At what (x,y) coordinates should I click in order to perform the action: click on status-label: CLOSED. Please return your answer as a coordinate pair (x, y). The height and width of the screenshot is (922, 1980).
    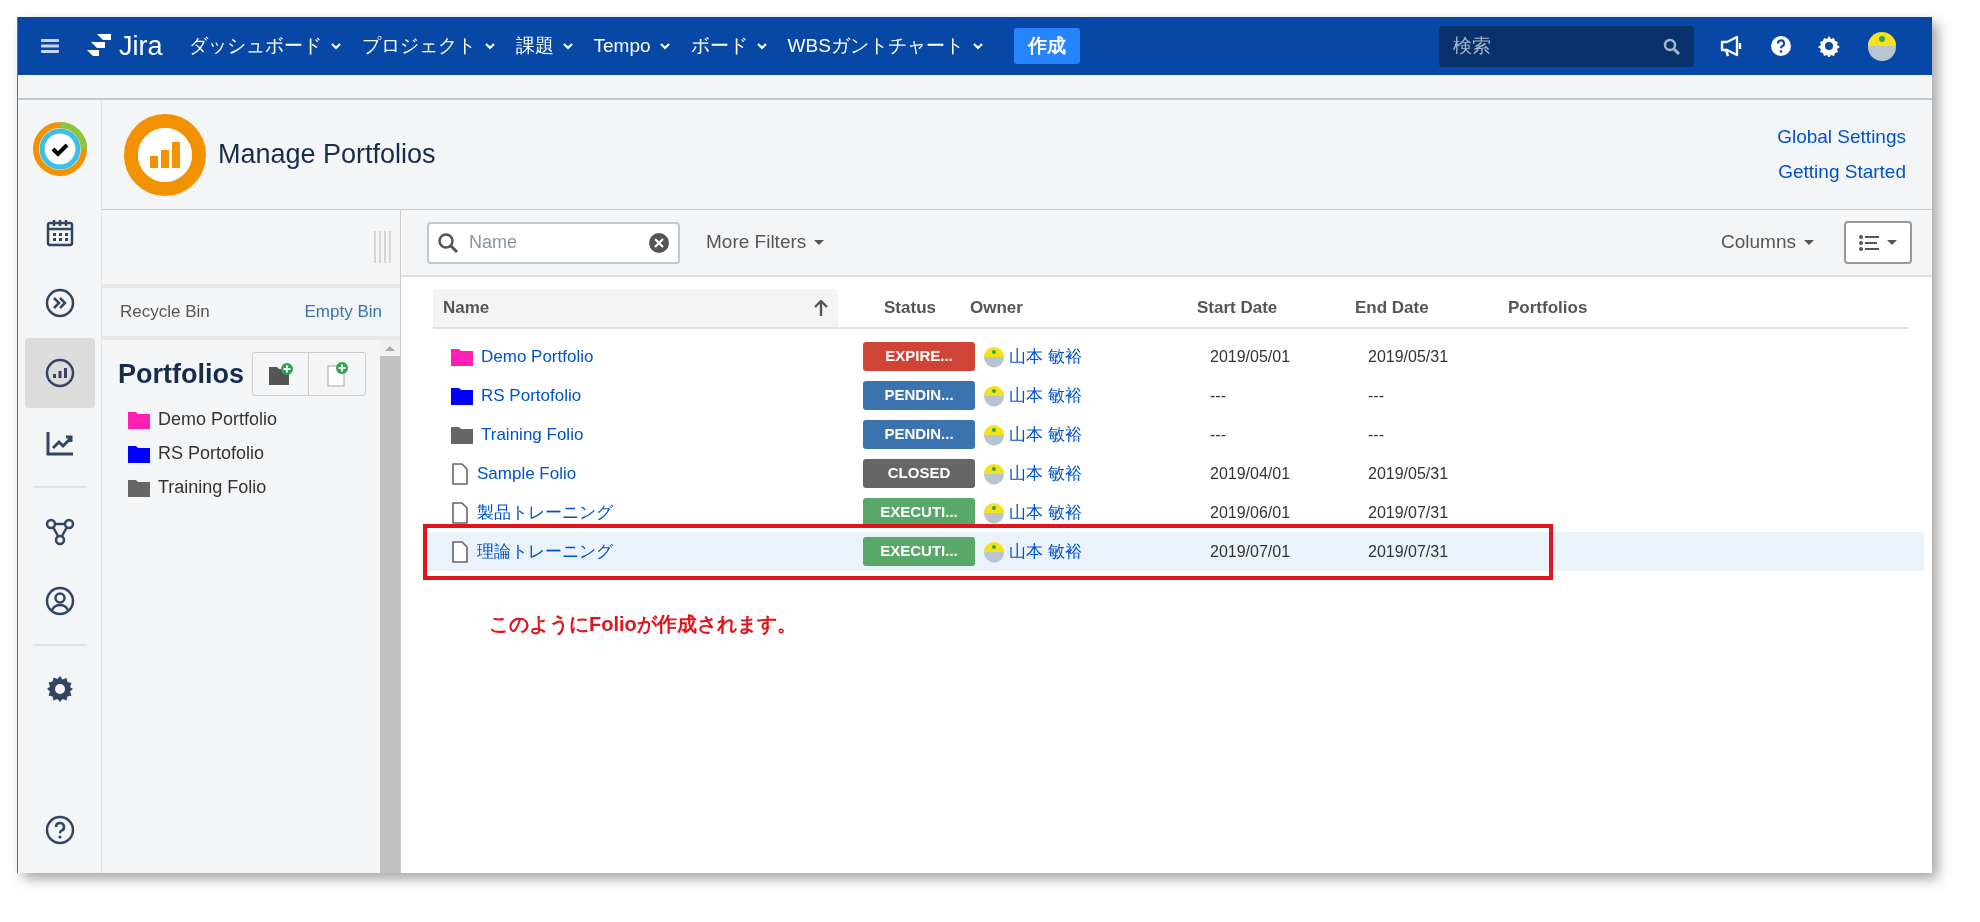
    Looking at the image, I should click on (919, 473).